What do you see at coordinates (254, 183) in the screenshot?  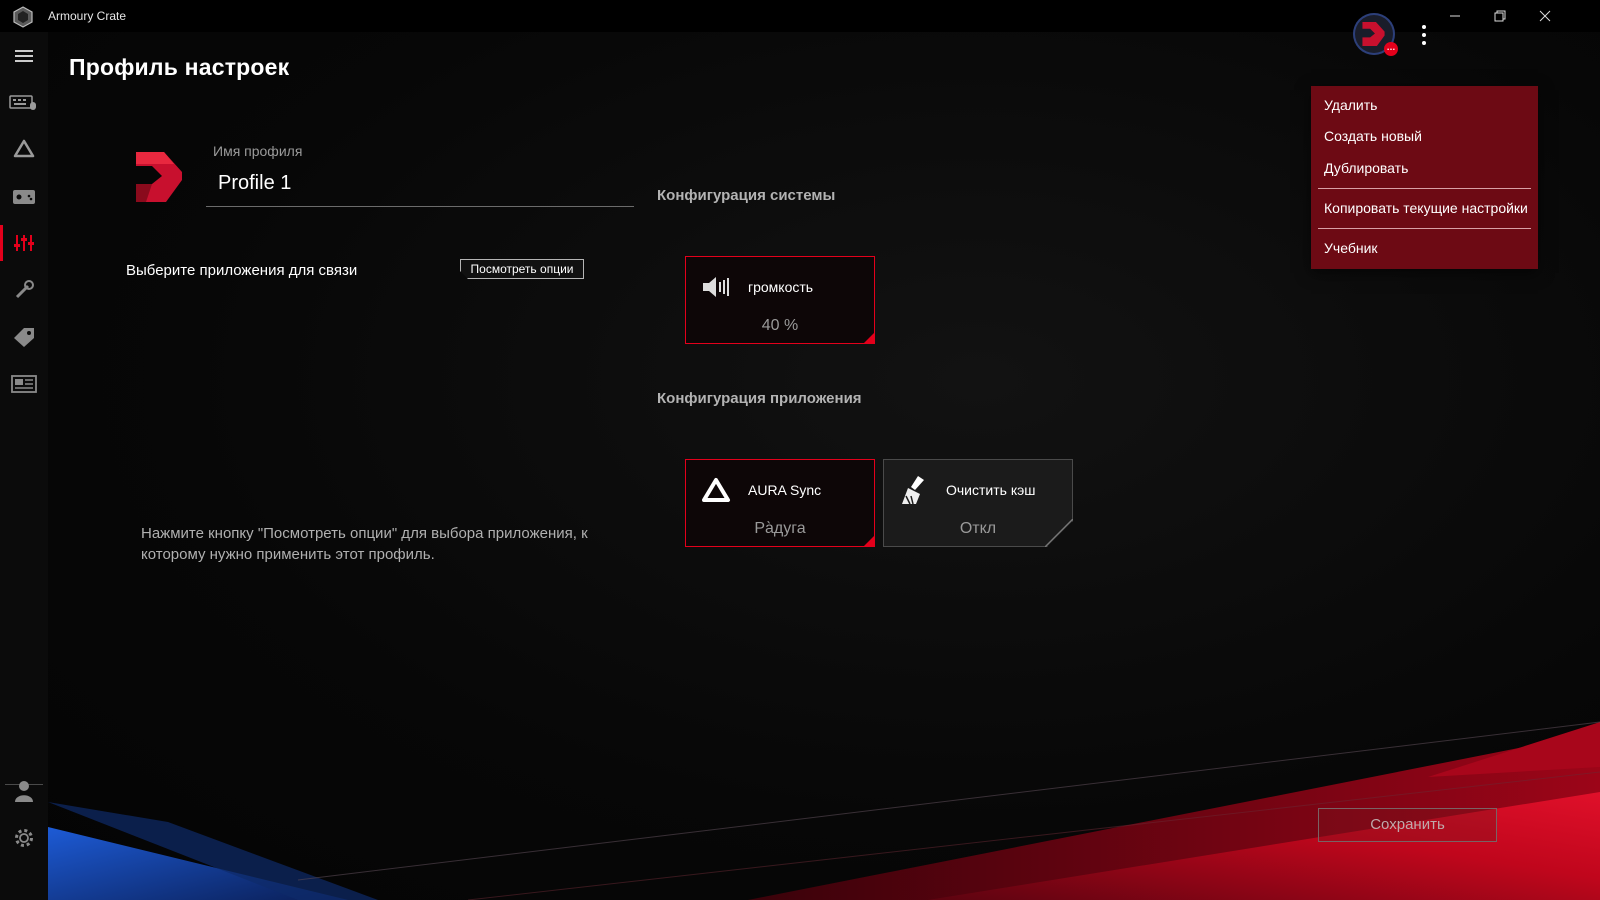 I see `profile-name-input: Profile 1` at bounding box center [254, 183].